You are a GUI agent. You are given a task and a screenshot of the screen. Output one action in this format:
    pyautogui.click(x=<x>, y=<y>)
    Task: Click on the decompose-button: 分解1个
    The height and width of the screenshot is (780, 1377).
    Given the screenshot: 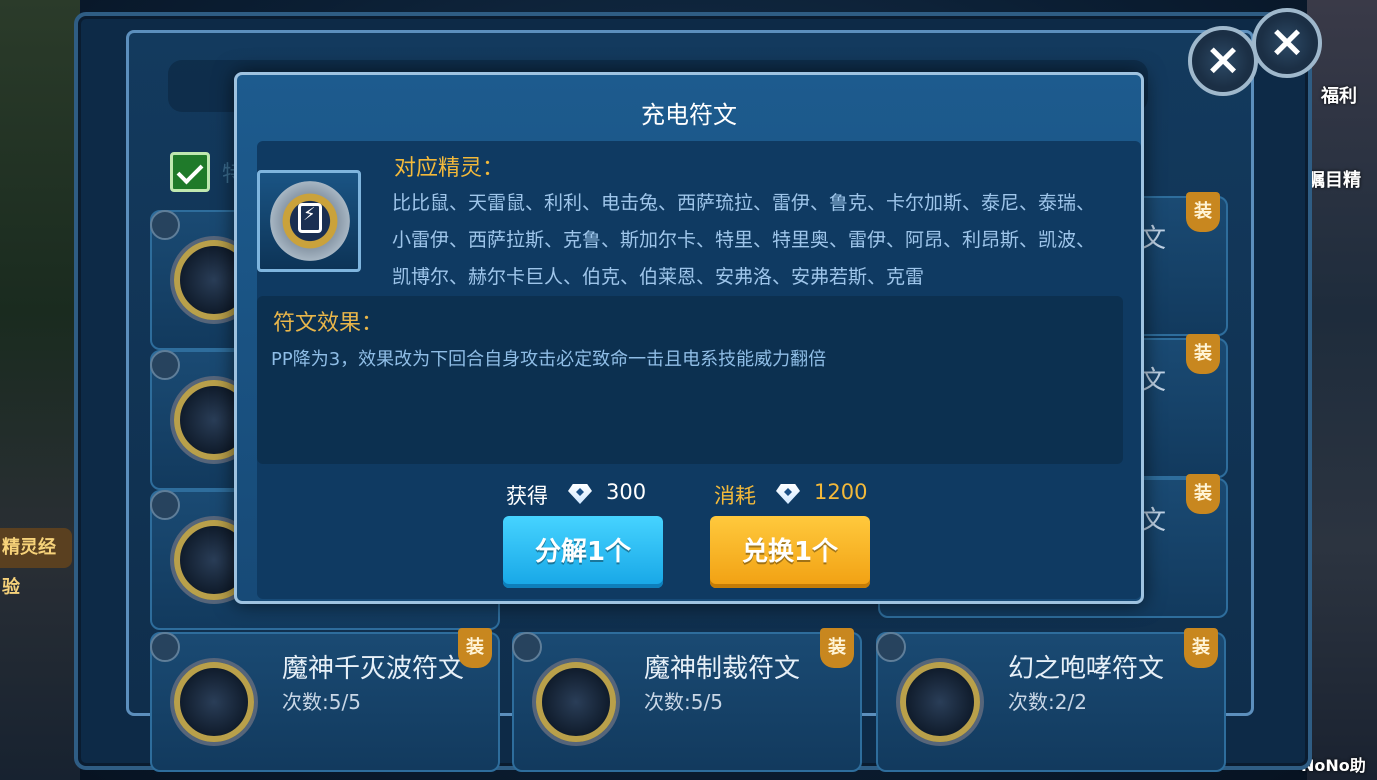 What is the action you would take?
    pyautogui.click(x=583, y=552)
    